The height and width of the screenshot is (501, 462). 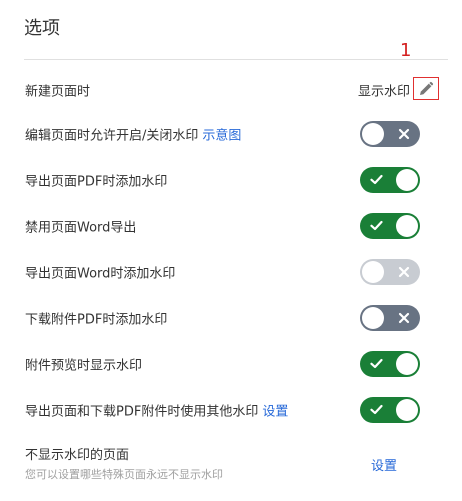 I want to click on diagram-link: 示意图, so click(x=221, y=136).